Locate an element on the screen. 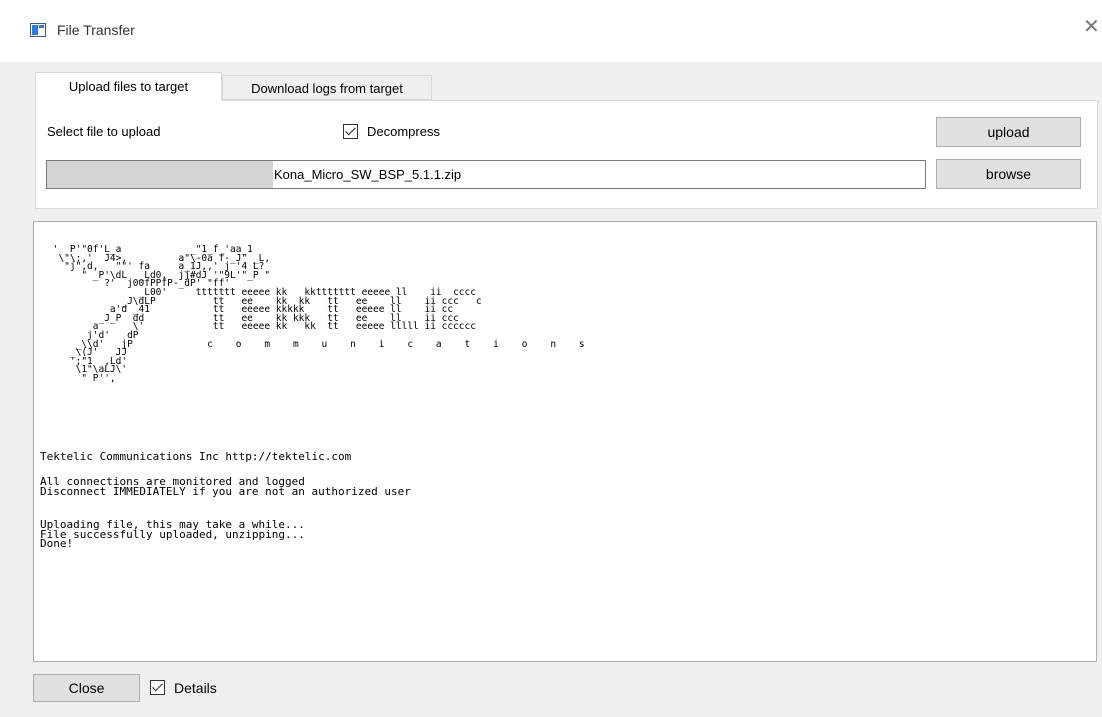 This screenshot has height=717, width=1102. title-bar: File Transfer ✕ is located at coordinates (551, 31).